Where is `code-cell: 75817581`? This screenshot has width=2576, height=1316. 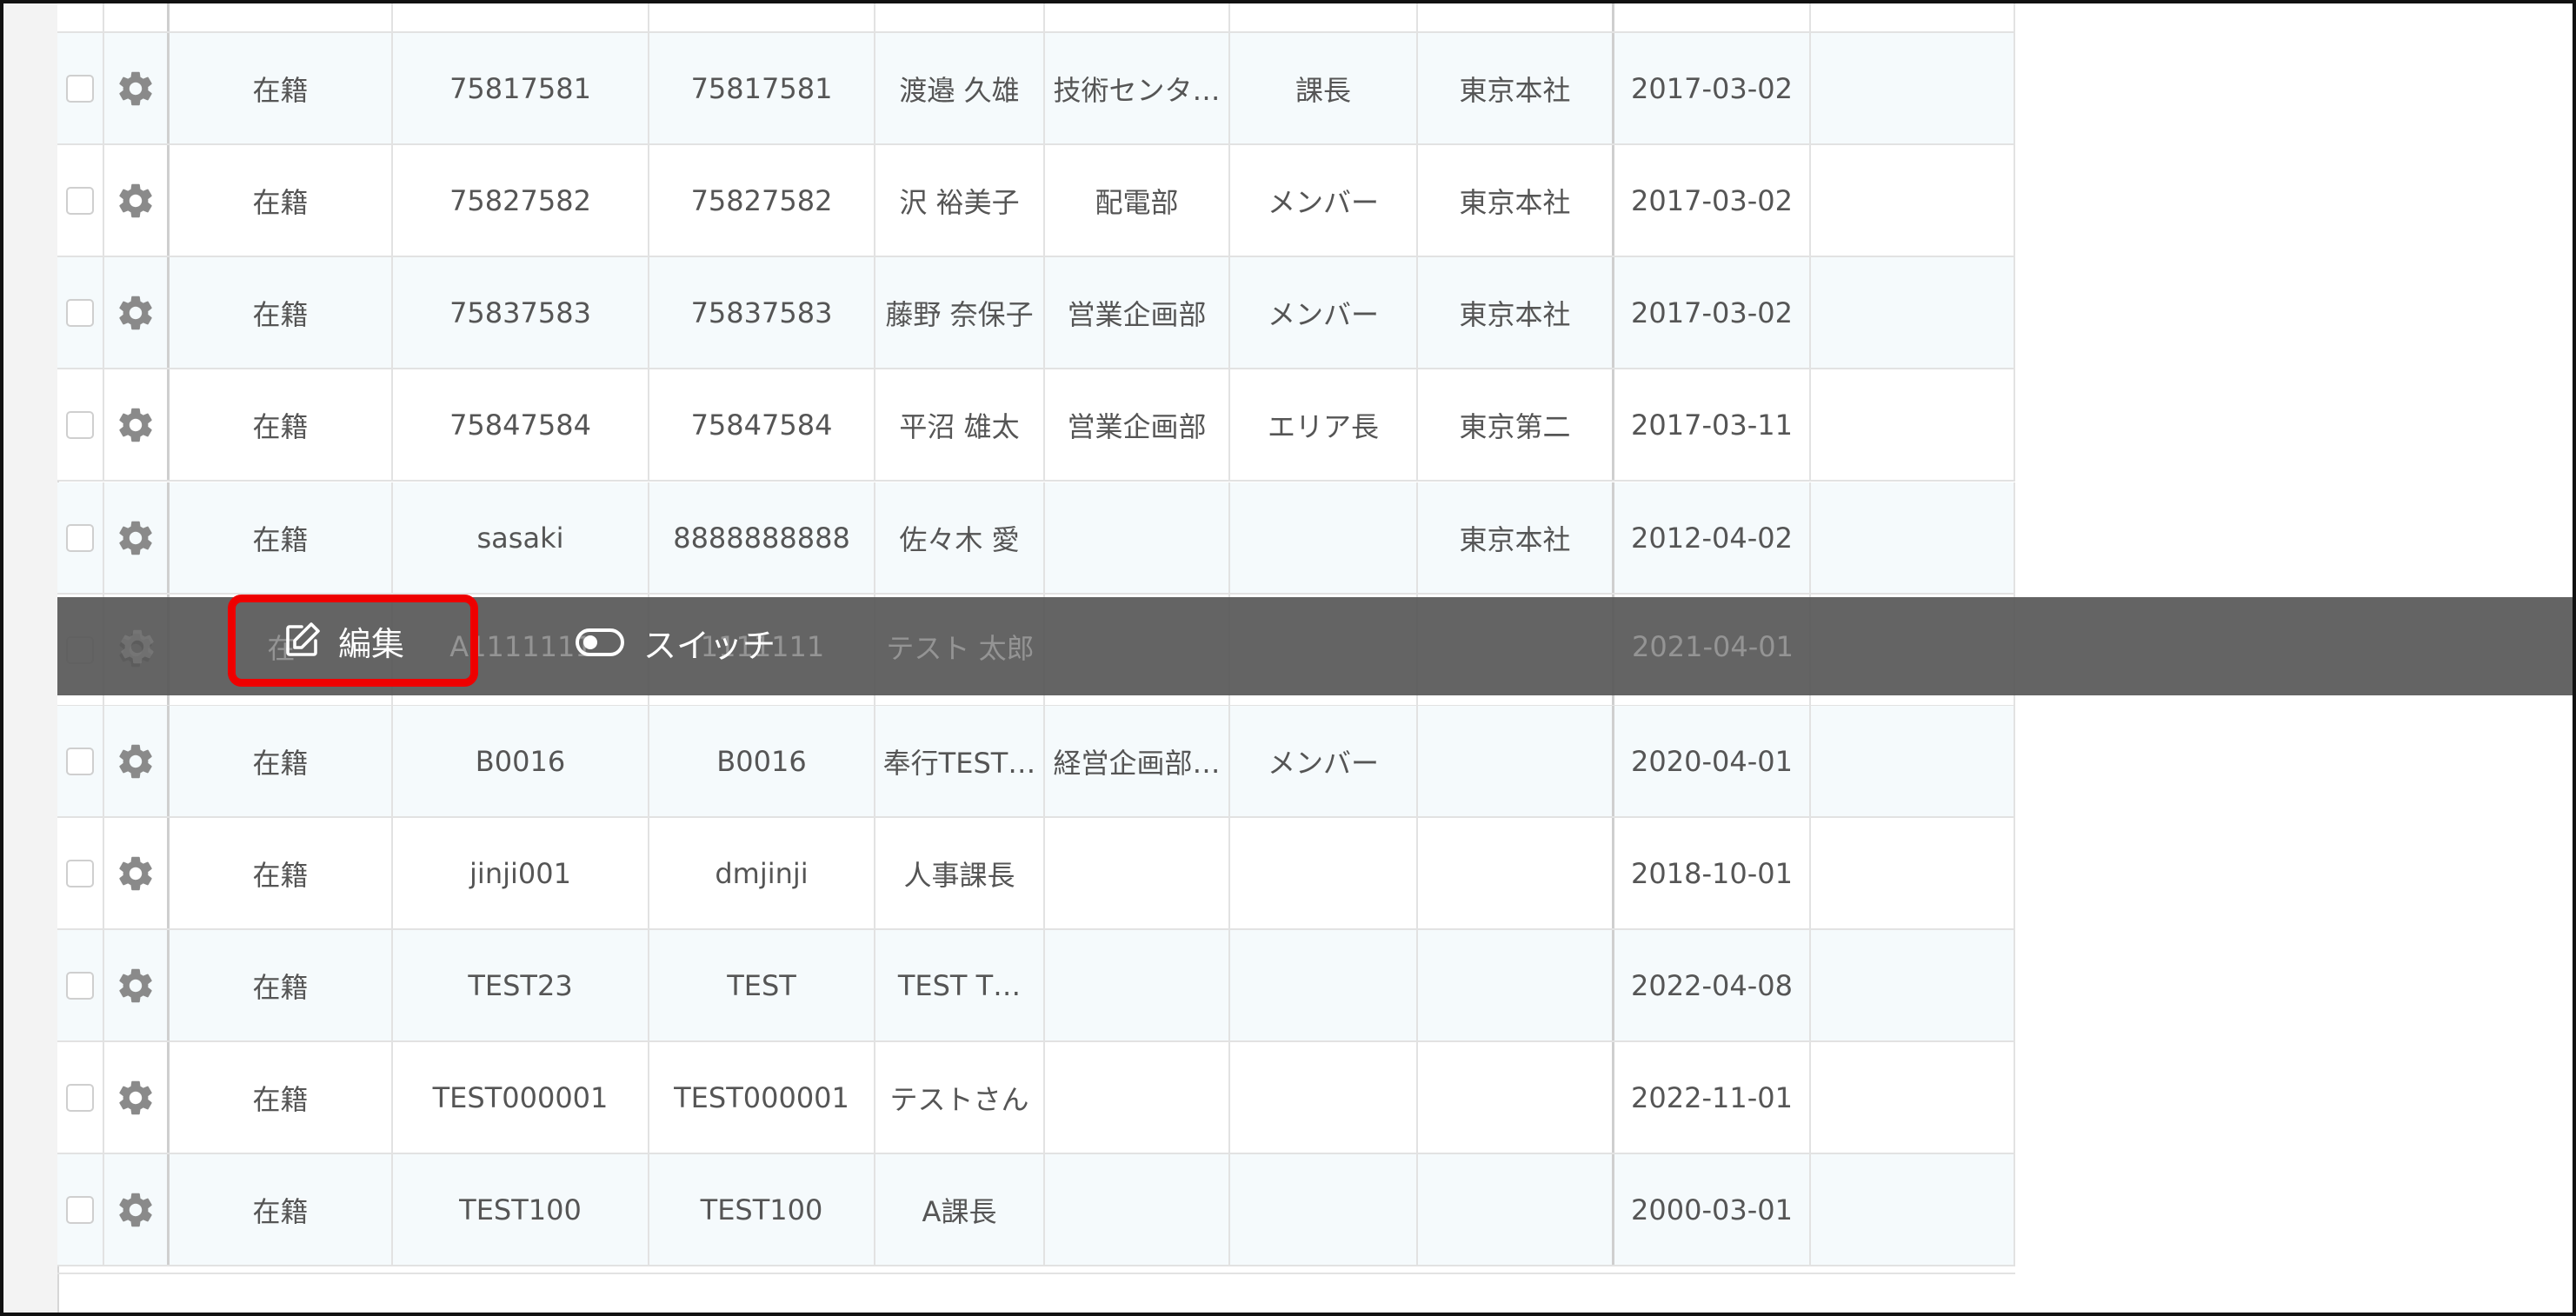
code-cell: 75817581 is located at coordinates (762, 88).